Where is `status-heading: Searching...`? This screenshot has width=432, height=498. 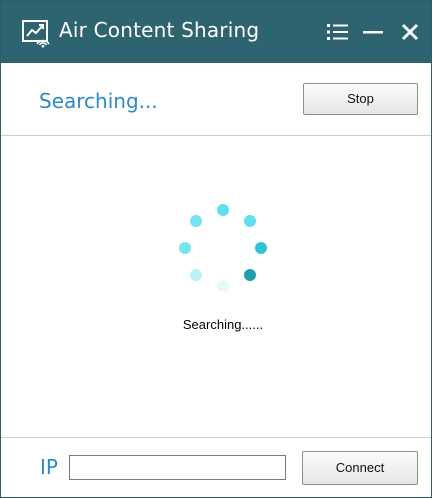 status-heading: Searching... is located at coordinates (98, 101).